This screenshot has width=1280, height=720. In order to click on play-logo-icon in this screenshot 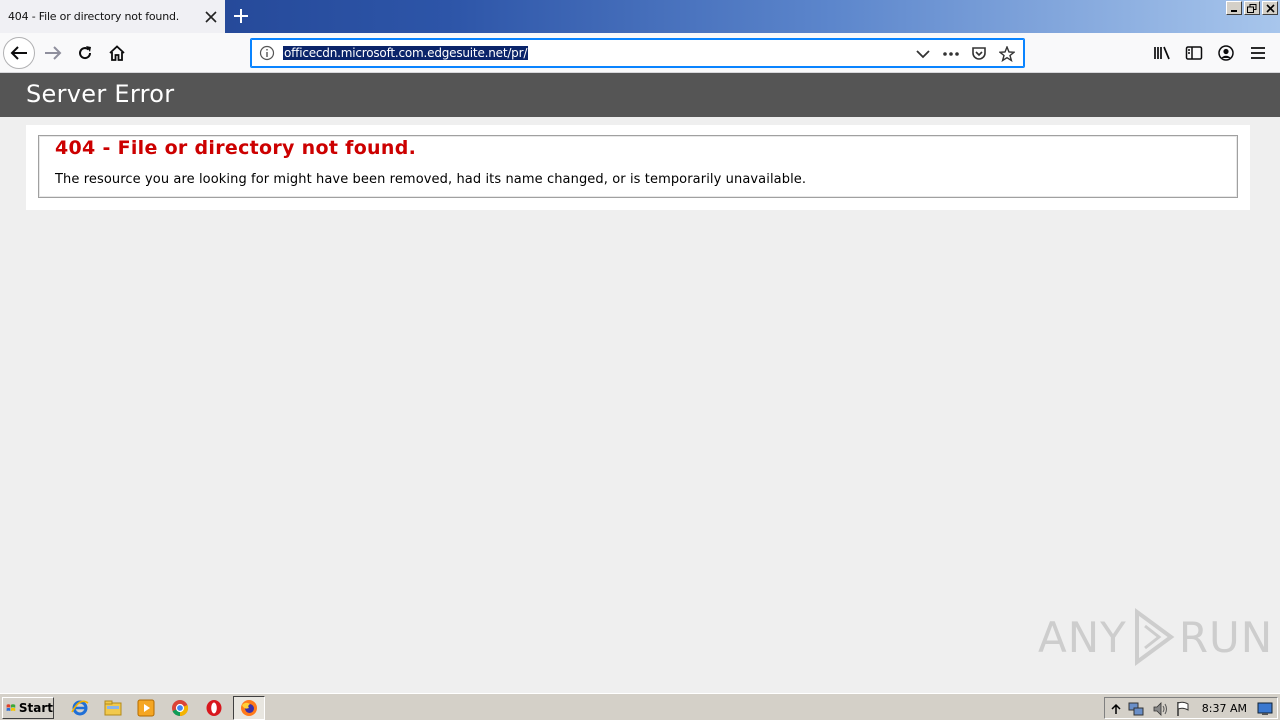, I will do `click(1154, 637)`.